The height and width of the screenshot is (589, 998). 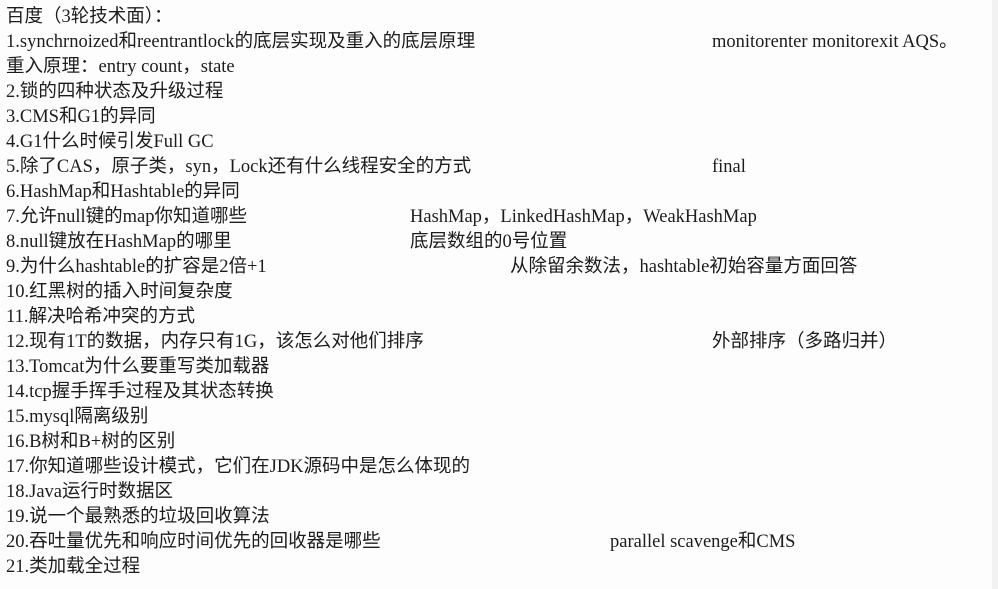 I want to click on question-text: 15.mysql隔离级别, so click(x=77, y=417).